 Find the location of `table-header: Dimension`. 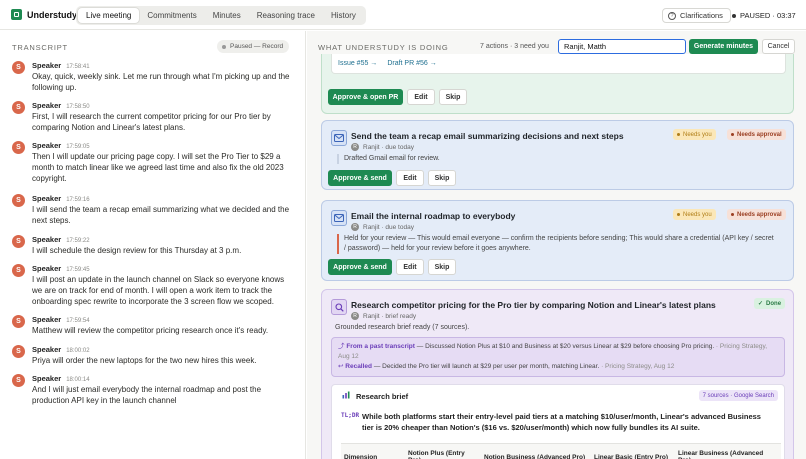

table-header: Dimension is located at coordinates (361, 456).